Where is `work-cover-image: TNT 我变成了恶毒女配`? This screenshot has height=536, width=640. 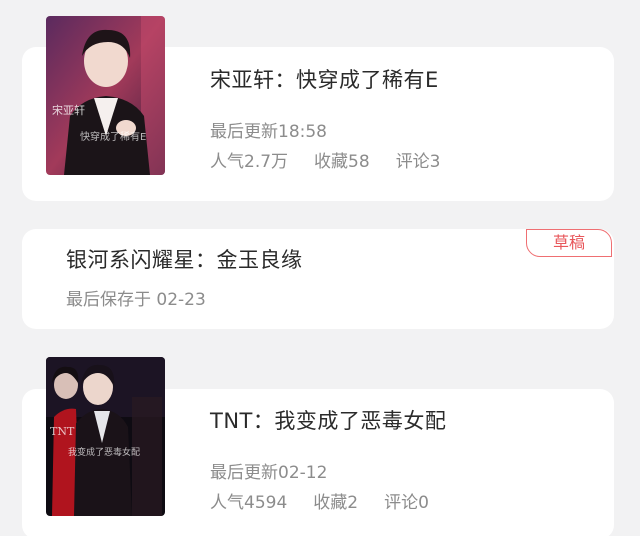
work-cover-image: TNT 我变成了恶毒女配 is located at coordinates (105, 436).